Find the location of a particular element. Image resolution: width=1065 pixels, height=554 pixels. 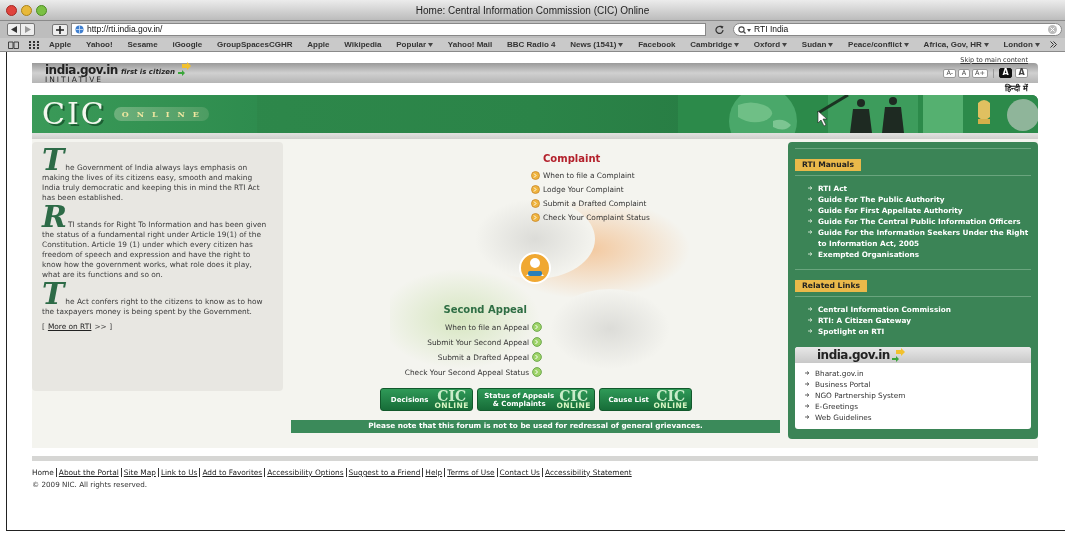

badge-icon is located at coordinates (535, 268).